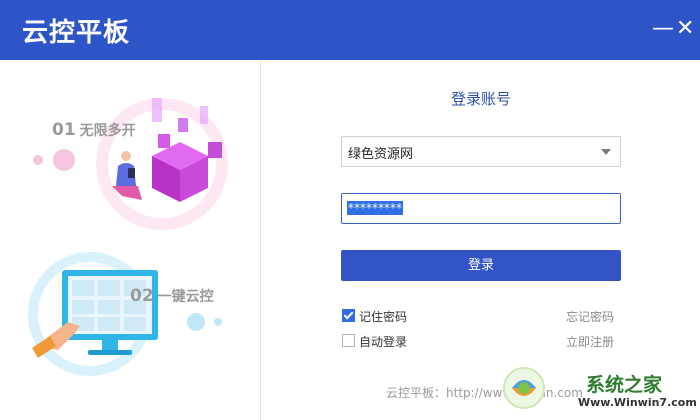 The width and height of the screenshot is (700, 420). I want to click on watermark: 系统之家 Www.Winwin7.com, so click(598, 391).